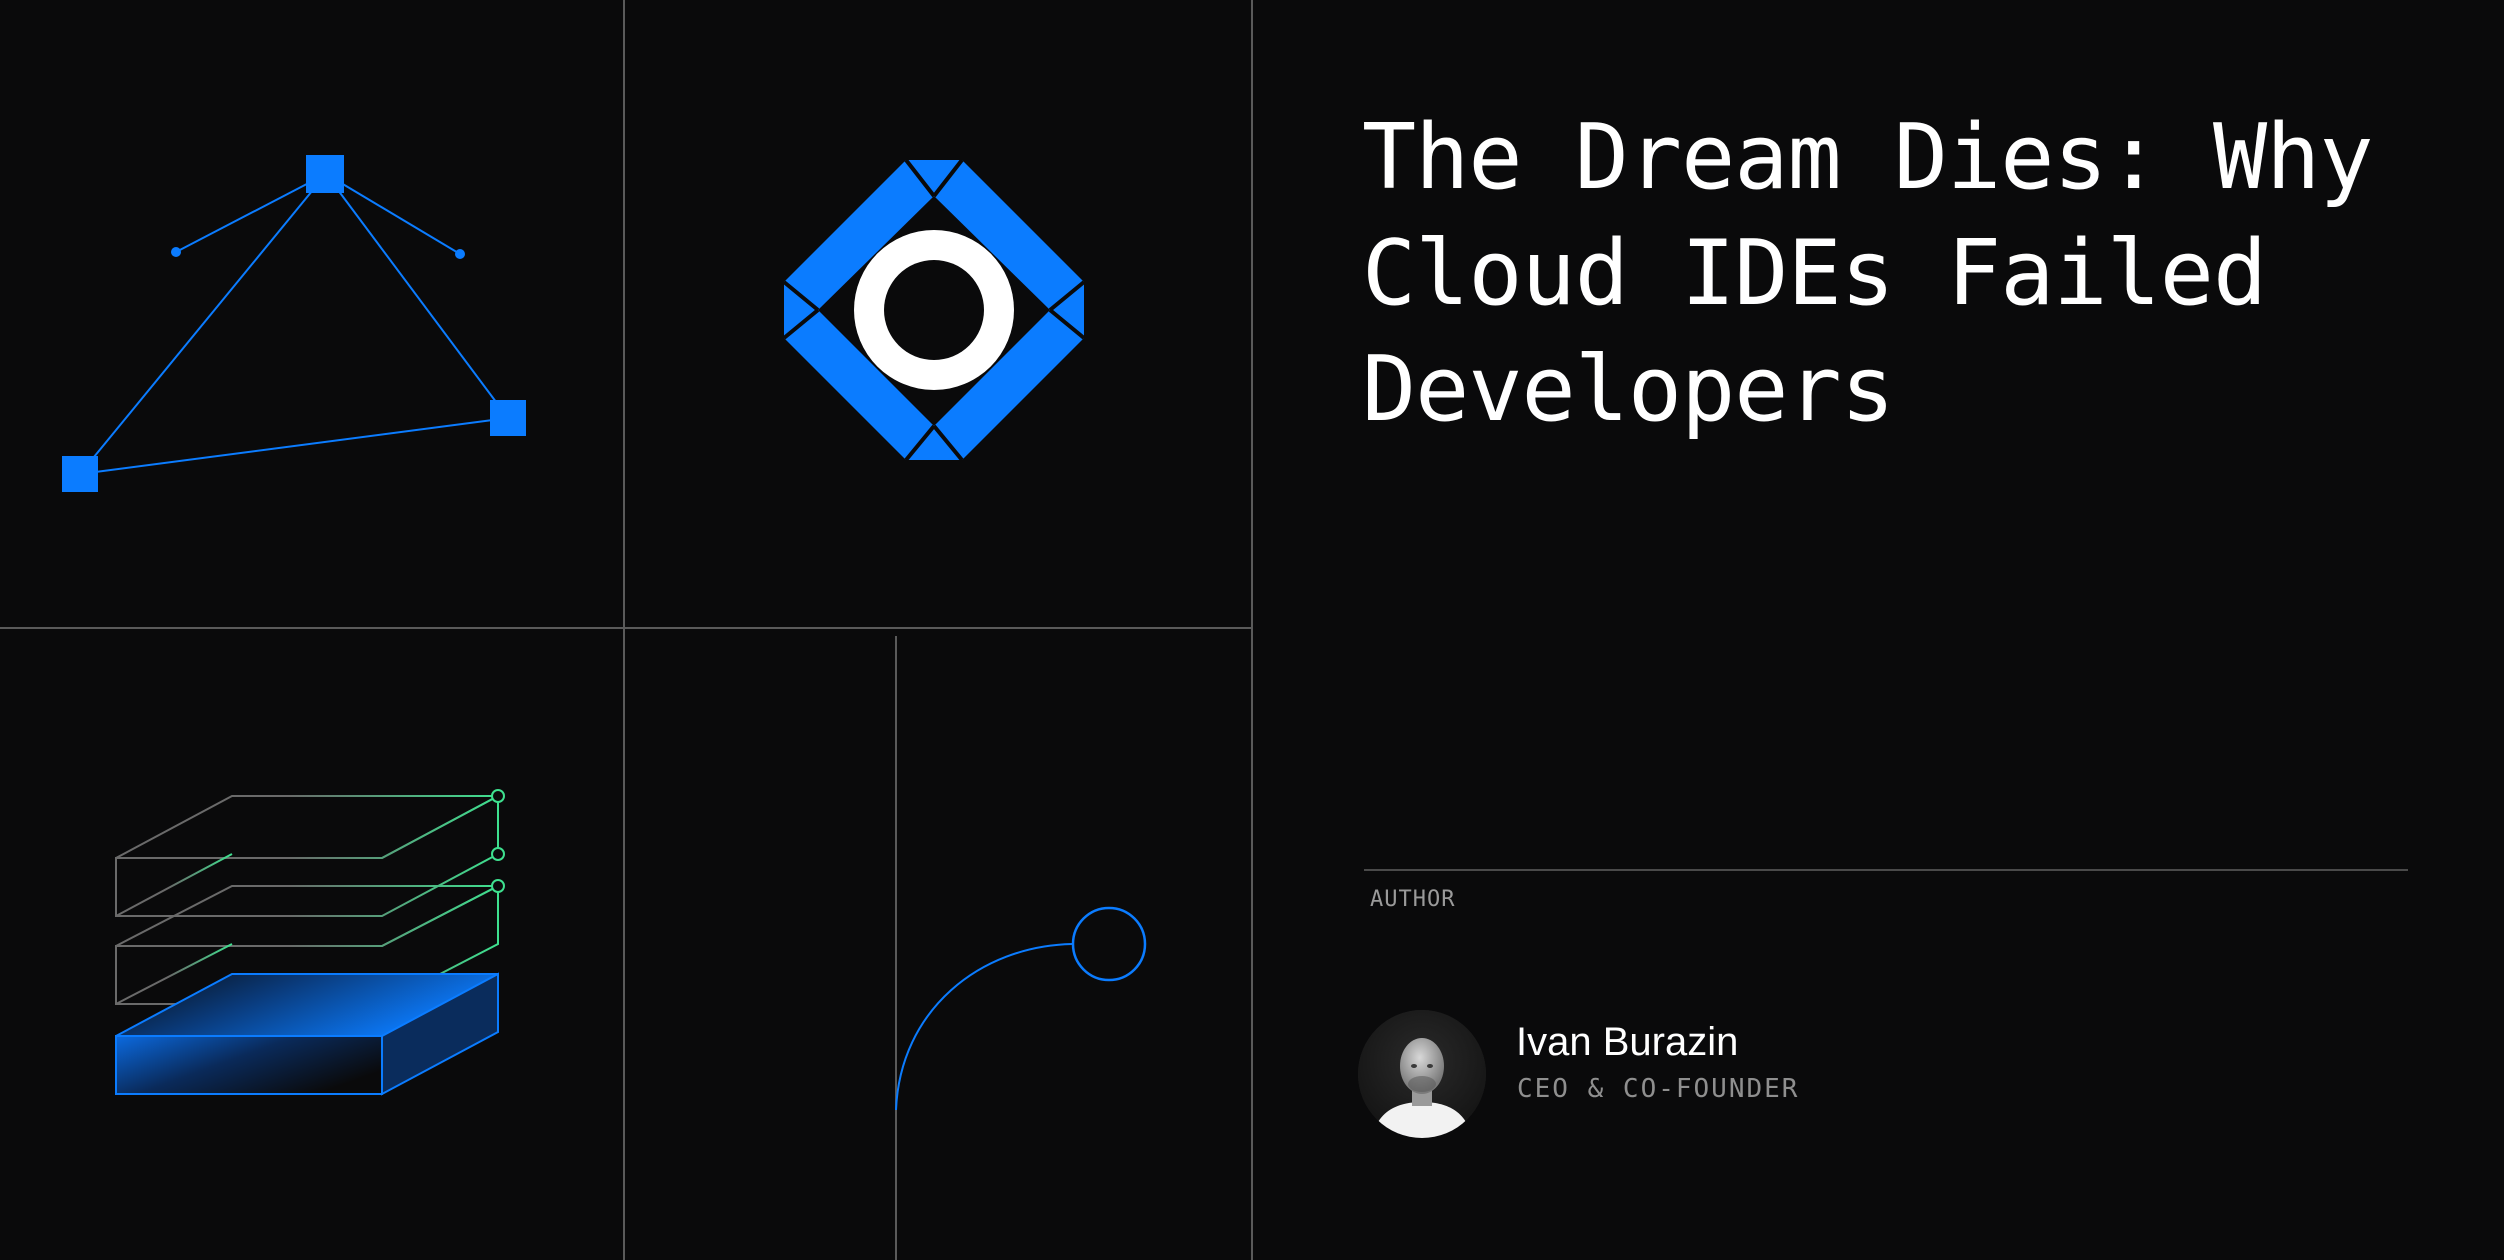 Image resolution: width=2504 pixels, height=1260 pixels. I want to click on author-label: AUTHOR, so click(1413, 899).